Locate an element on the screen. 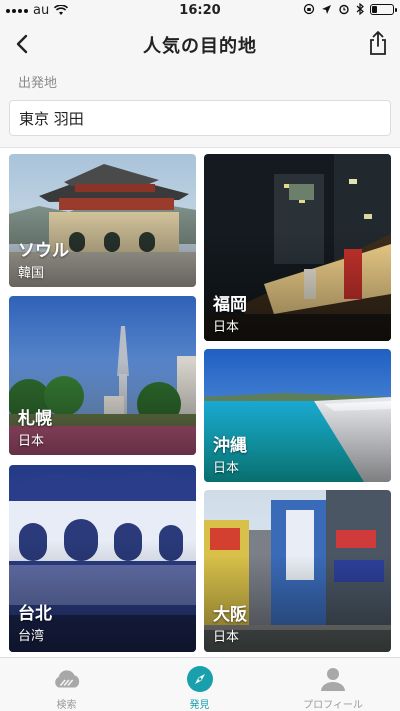 This screenshot has width=400, height=711. share-icon is located at coordinates (378, 43).